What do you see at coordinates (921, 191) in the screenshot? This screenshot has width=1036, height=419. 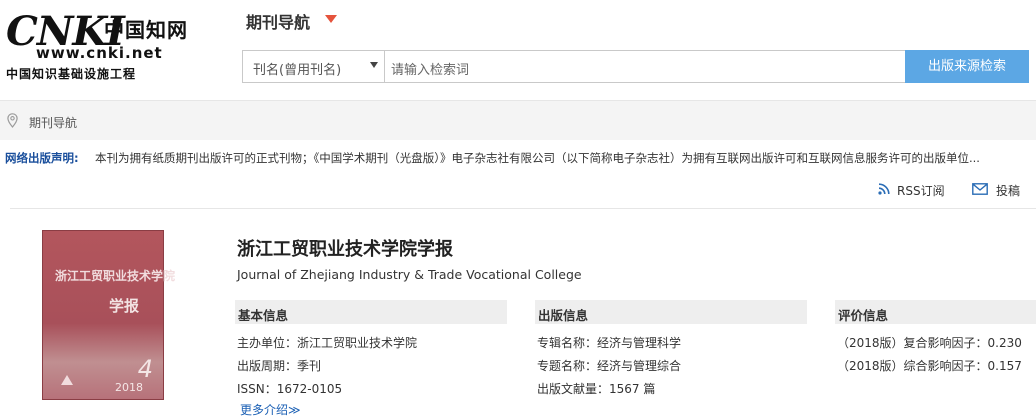 I see `rss-label: RSS订阅` at bounding box center [921, 191].